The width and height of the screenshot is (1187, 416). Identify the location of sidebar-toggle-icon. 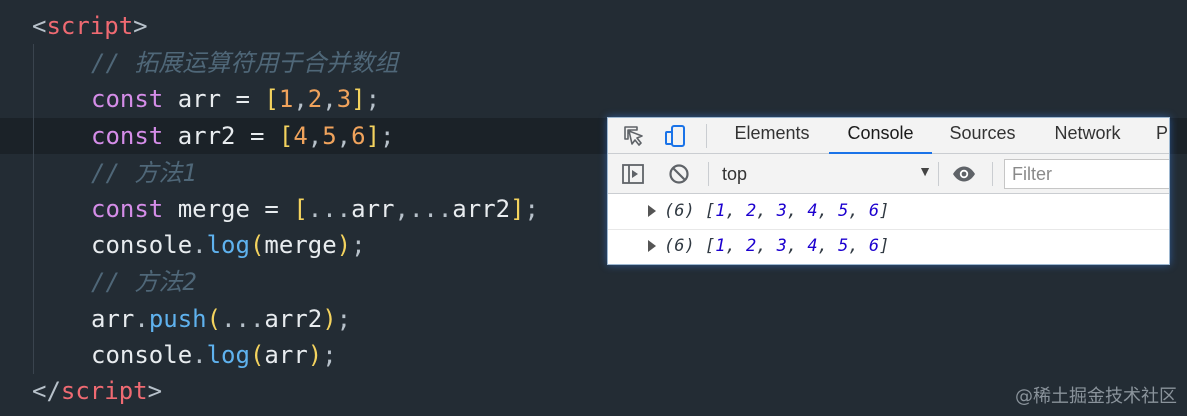
(633, 174).